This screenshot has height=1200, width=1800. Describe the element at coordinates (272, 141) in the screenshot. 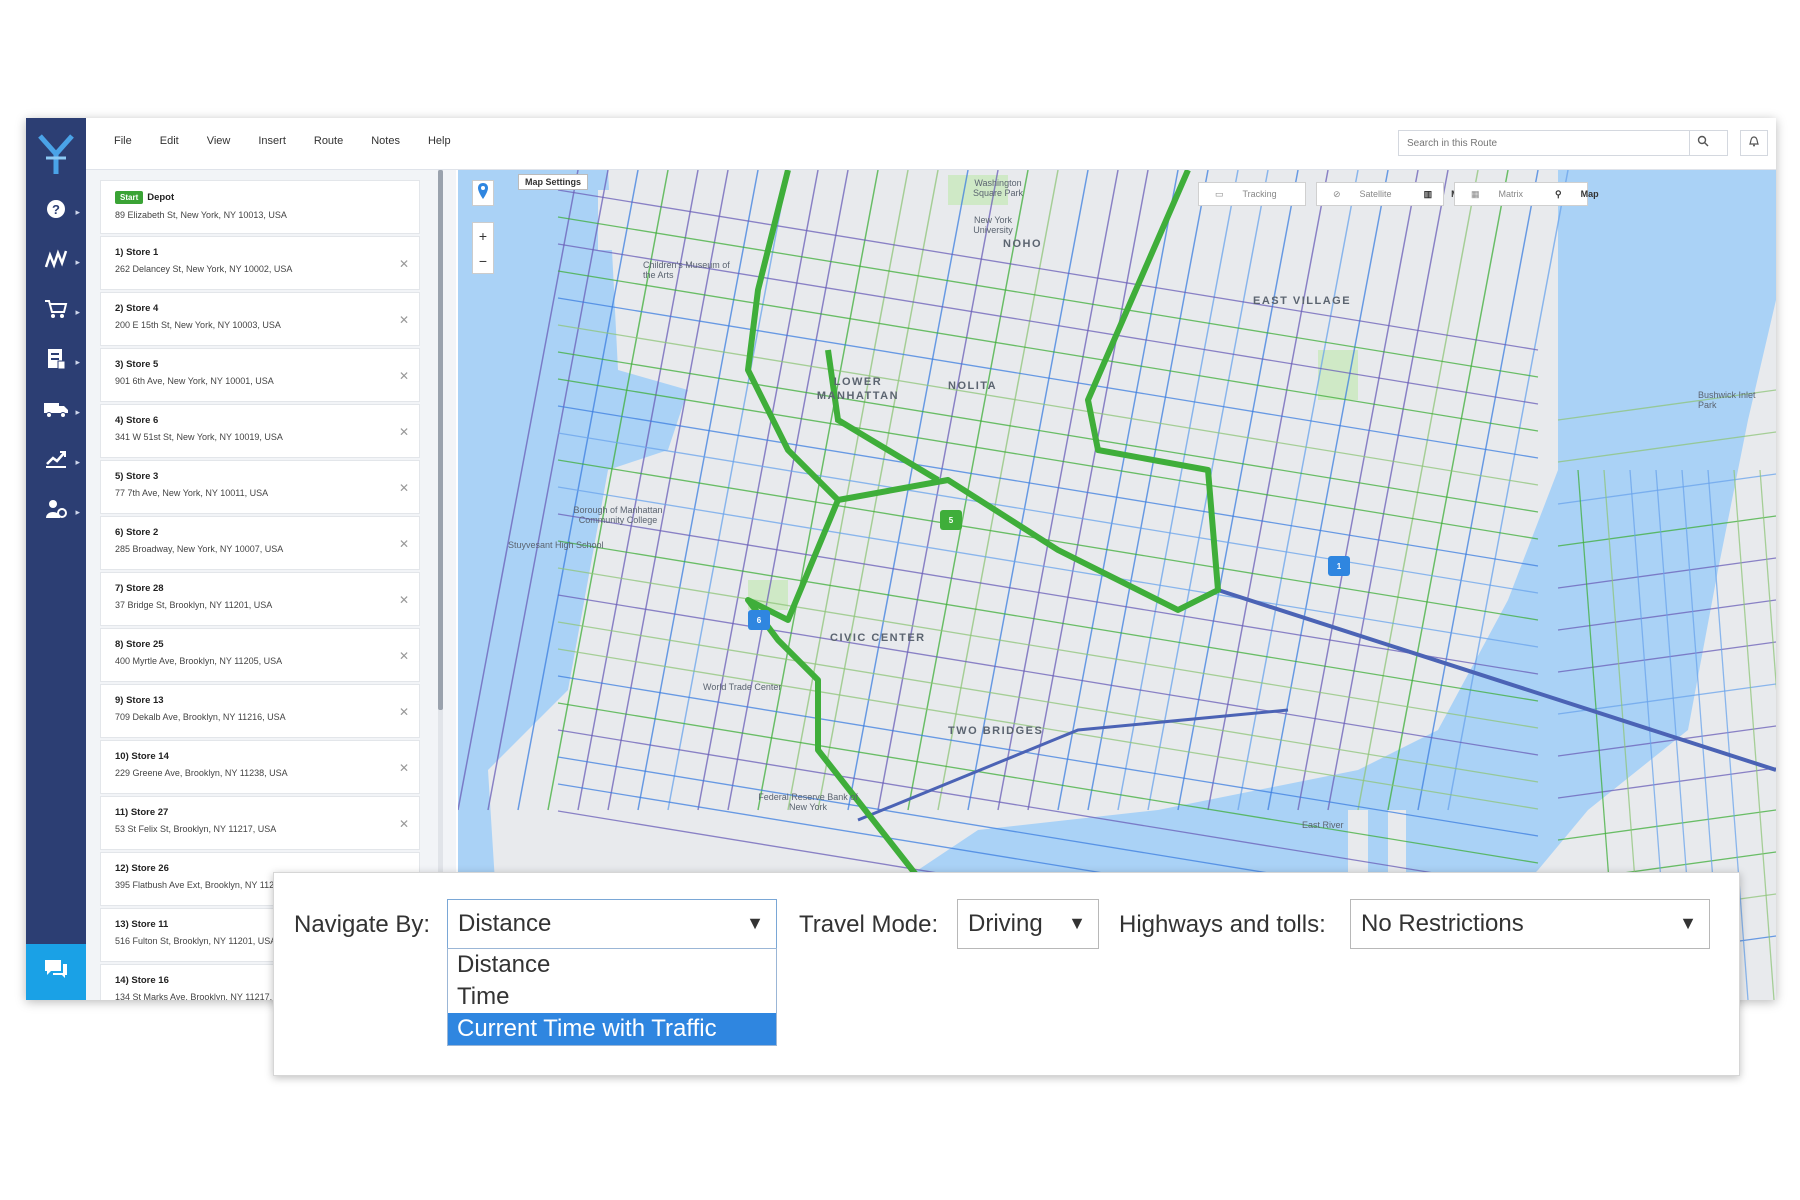

I see `menu-insert: Insert` at that location.